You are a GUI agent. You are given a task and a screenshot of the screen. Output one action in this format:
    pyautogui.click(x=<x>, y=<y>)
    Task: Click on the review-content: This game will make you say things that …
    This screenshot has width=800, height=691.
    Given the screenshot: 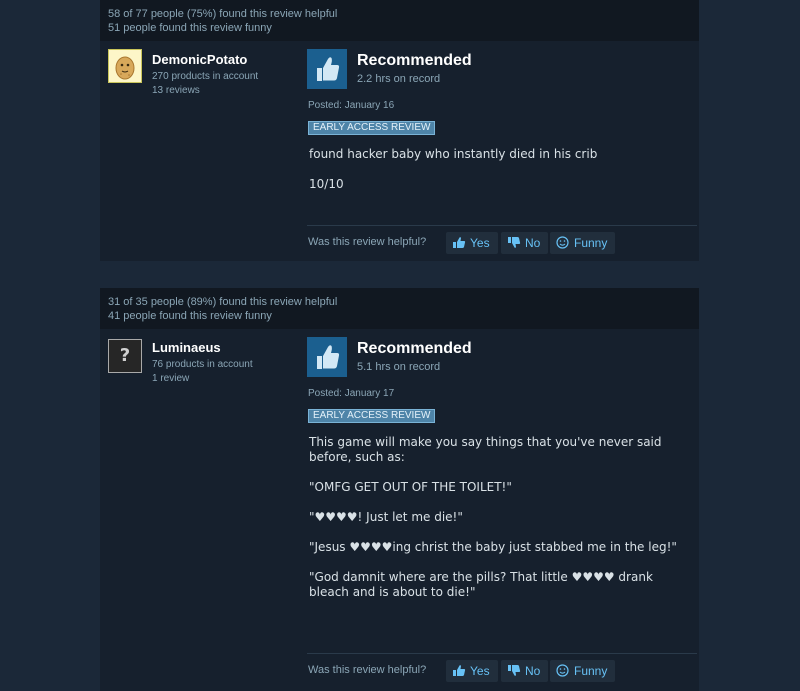 What is the action you would take?
    pyautogui.click(x=499, y=525)
    